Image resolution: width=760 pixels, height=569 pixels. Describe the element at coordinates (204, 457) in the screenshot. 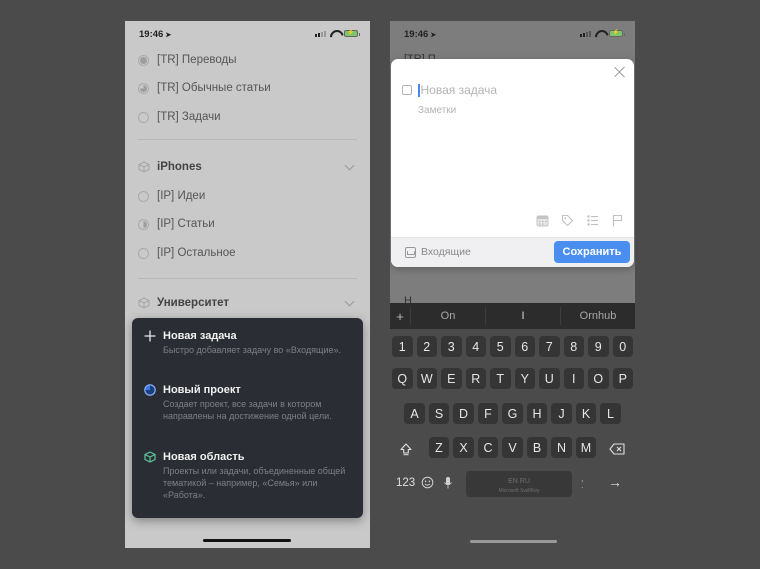

I see `menu-item-title: Новая область` at that location.